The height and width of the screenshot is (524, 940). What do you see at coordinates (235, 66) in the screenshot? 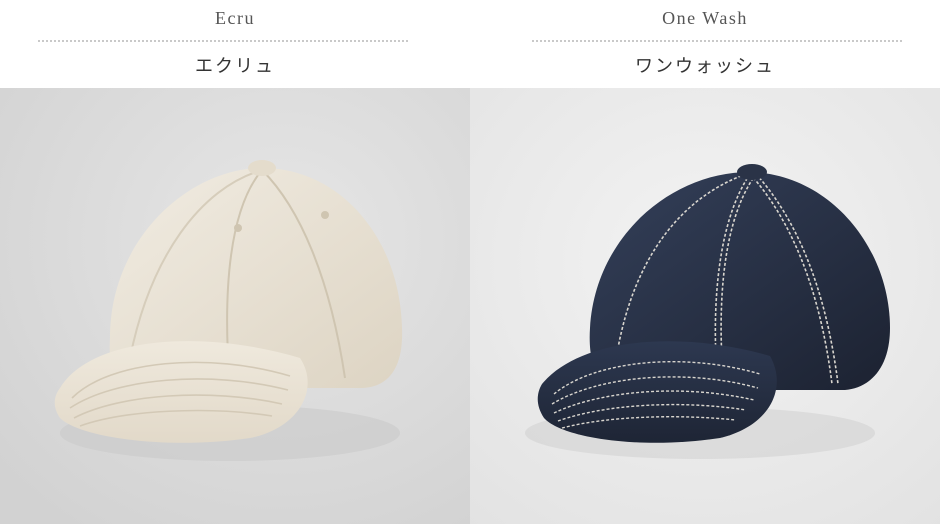
I see `variant-name-ja: エクリュ` at bounding box center [235, 66].